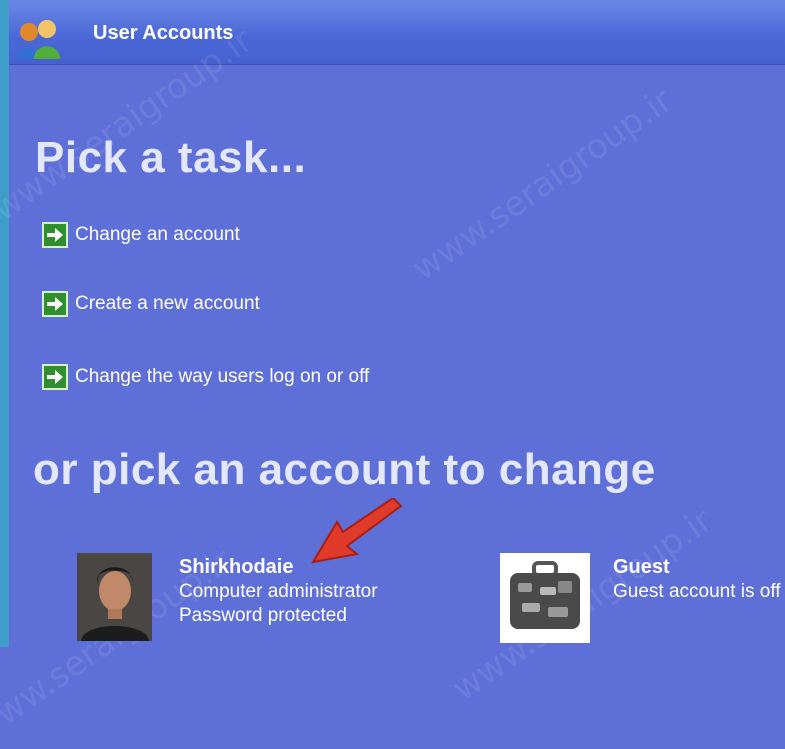 This screenshot has height=749, width=785. What do you see at coordinates (163, 33) in the screenshot?
I see `window-title: User Accounts` at bounding box center [163, 33].